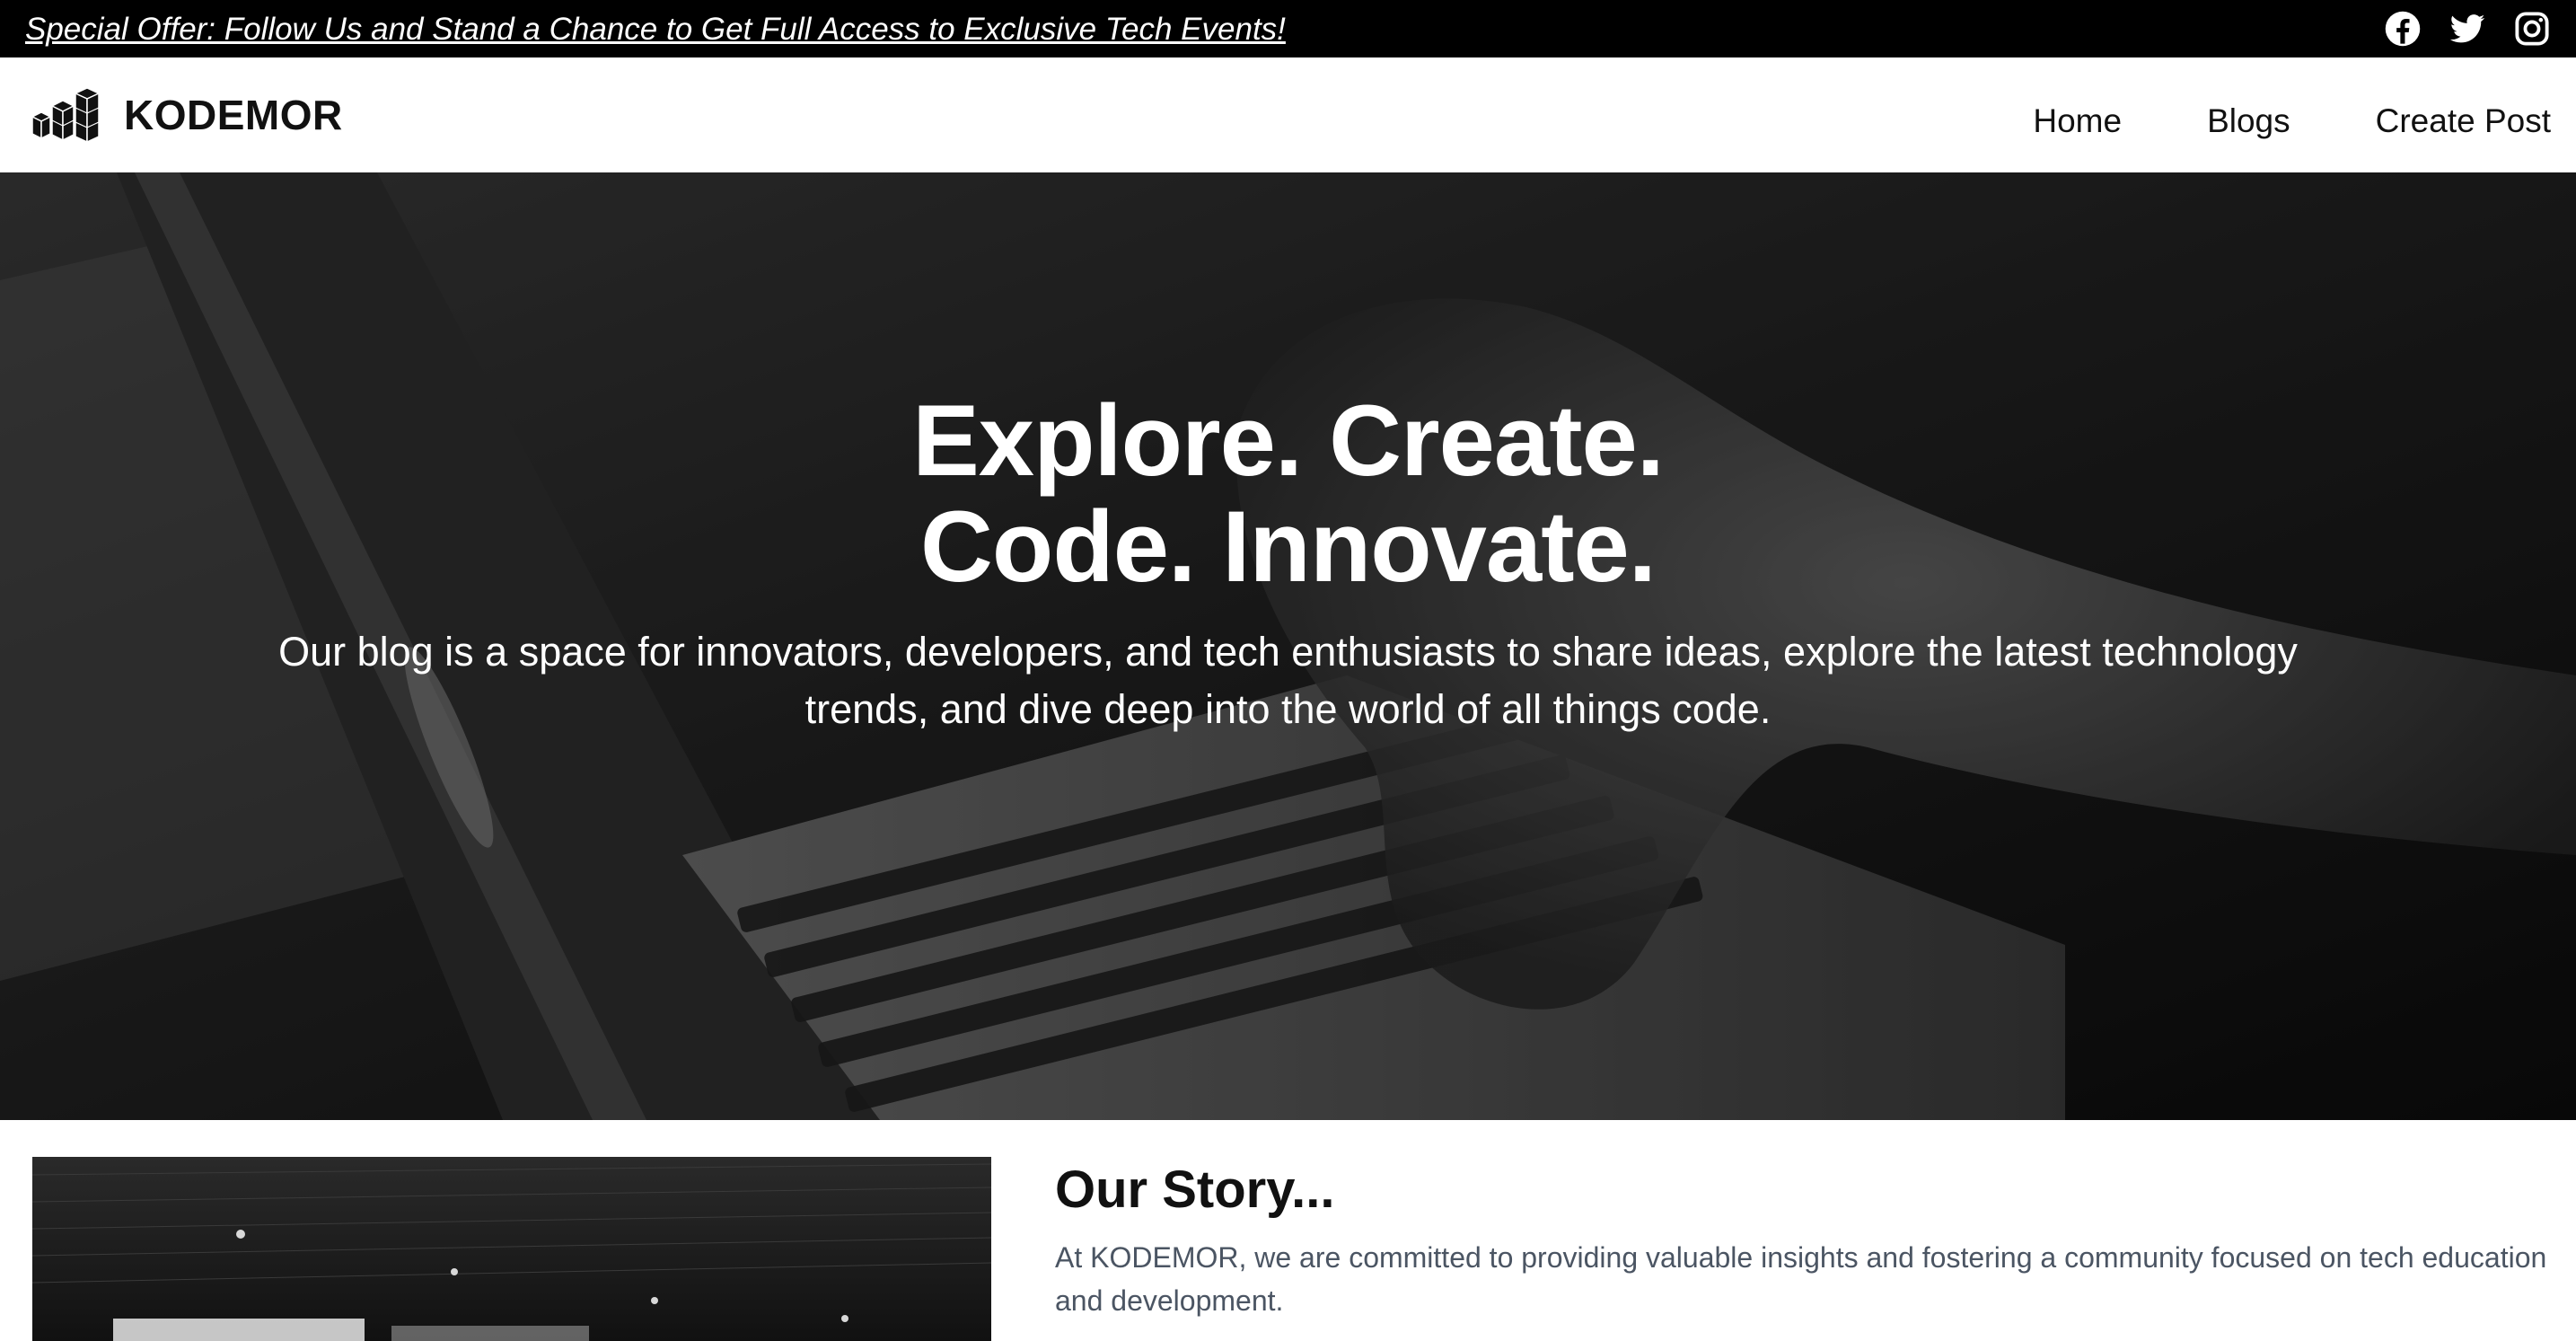 The image size is (2576, 1341). I want to click on twitter-icon, so click(2467, 29).